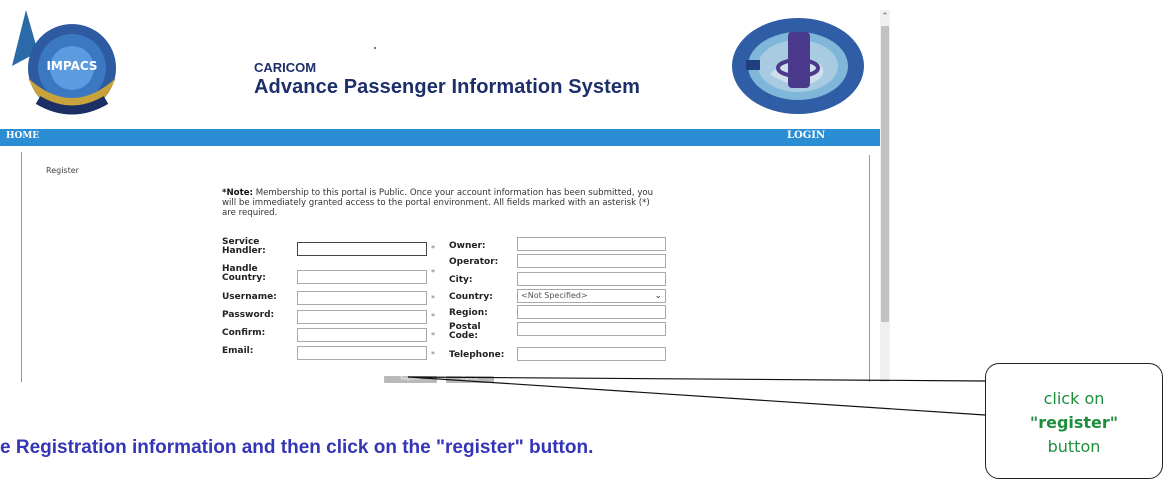  What do you see at coordinates (591, 354) in the screenshot?
I see `telephone-input` at bounding box center [591, 354].